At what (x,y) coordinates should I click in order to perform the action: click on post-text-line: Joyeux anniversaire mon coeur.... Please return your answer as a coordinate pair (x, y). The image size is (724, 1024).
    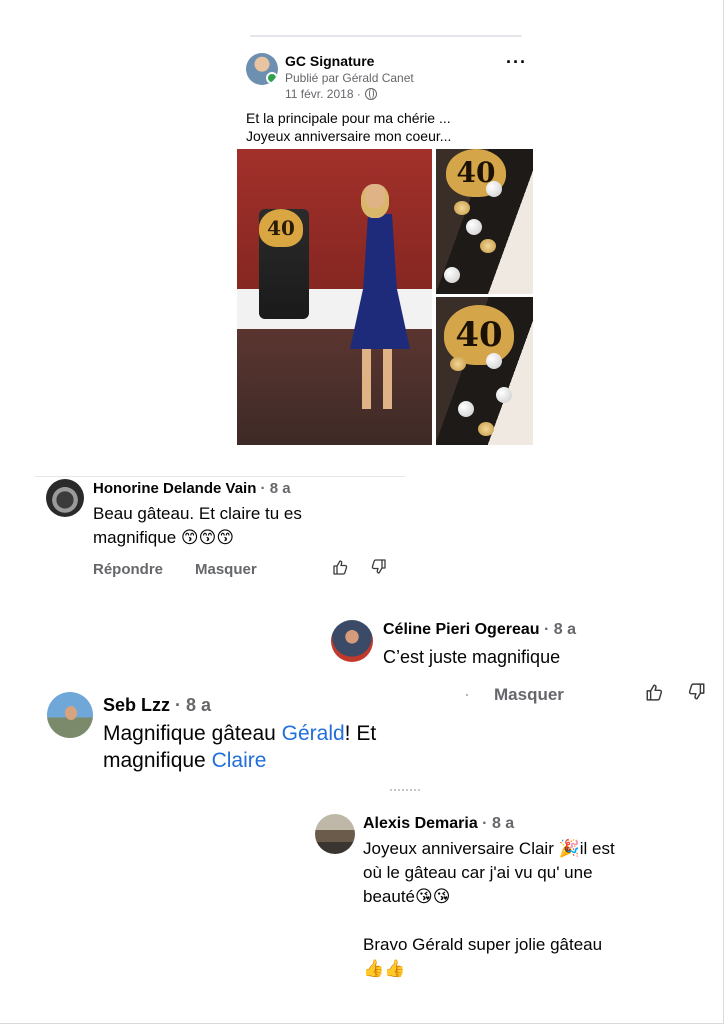
    Looking at the image, I should click on (349, 136).